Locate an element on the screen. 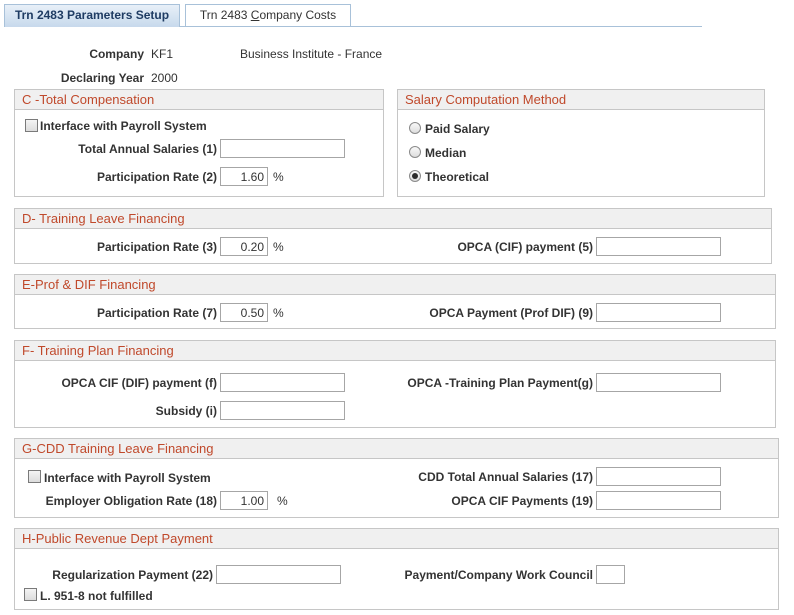  subsidy-input is located at coordinates (282, 410).